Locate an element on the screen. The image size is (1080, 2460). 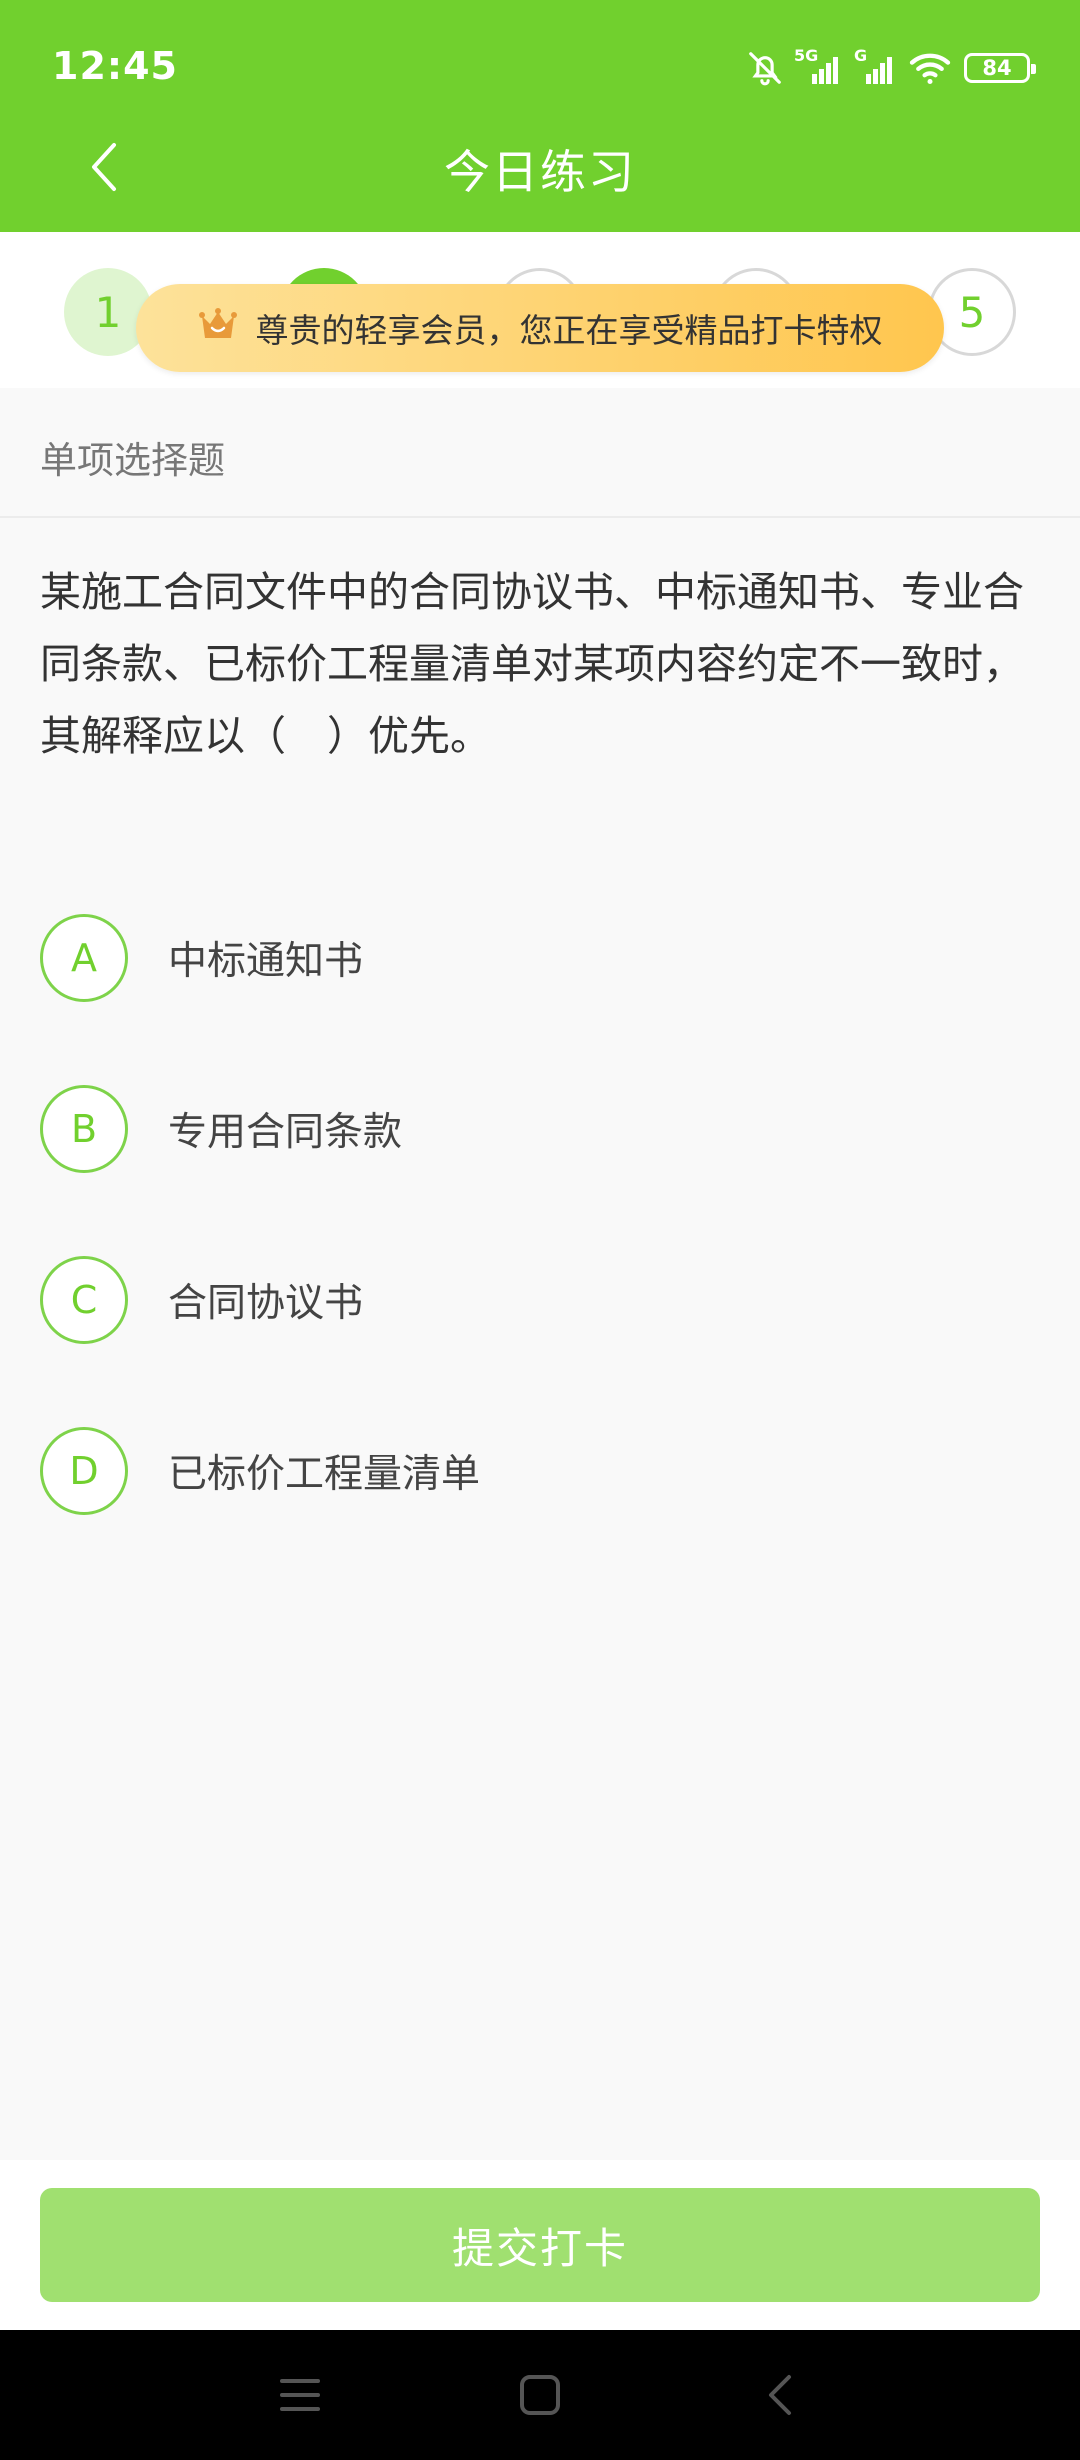
network-type-label: 5G is located at coordinates (806, 55).